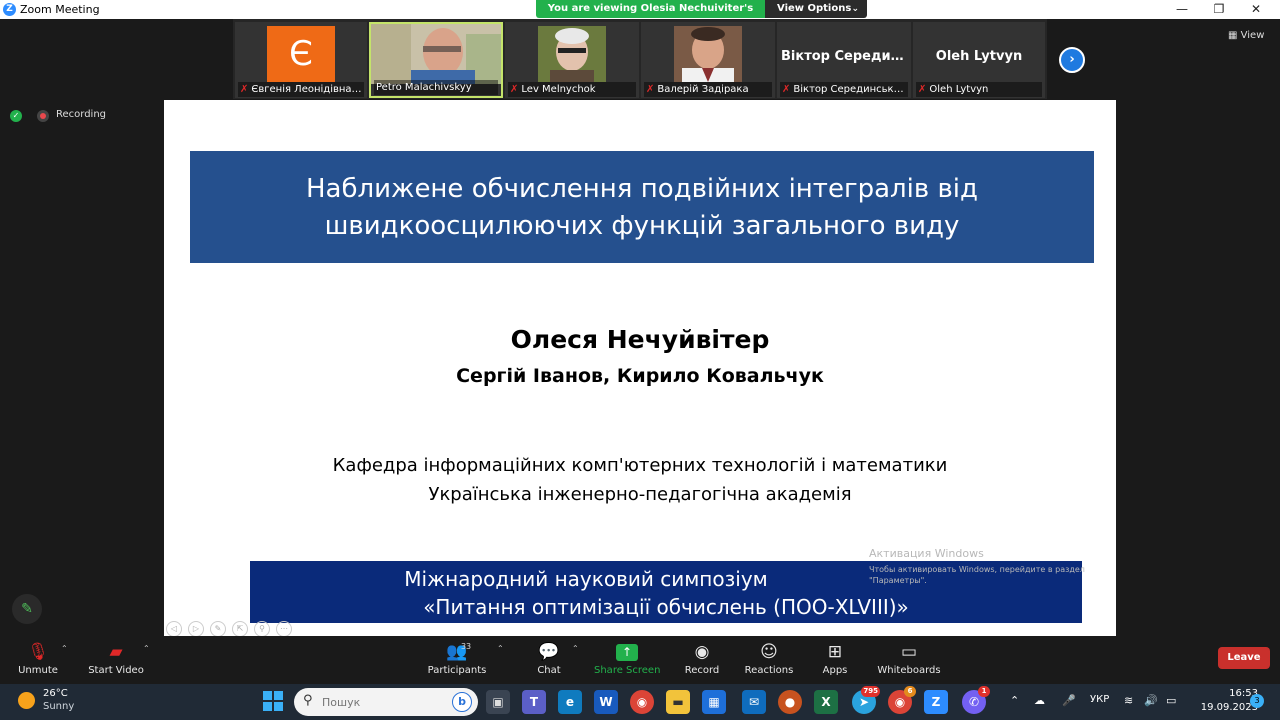  Describe the element at coordinates (1233, 35) in the screenshot. I see `grid-icon: ▦` at that location.